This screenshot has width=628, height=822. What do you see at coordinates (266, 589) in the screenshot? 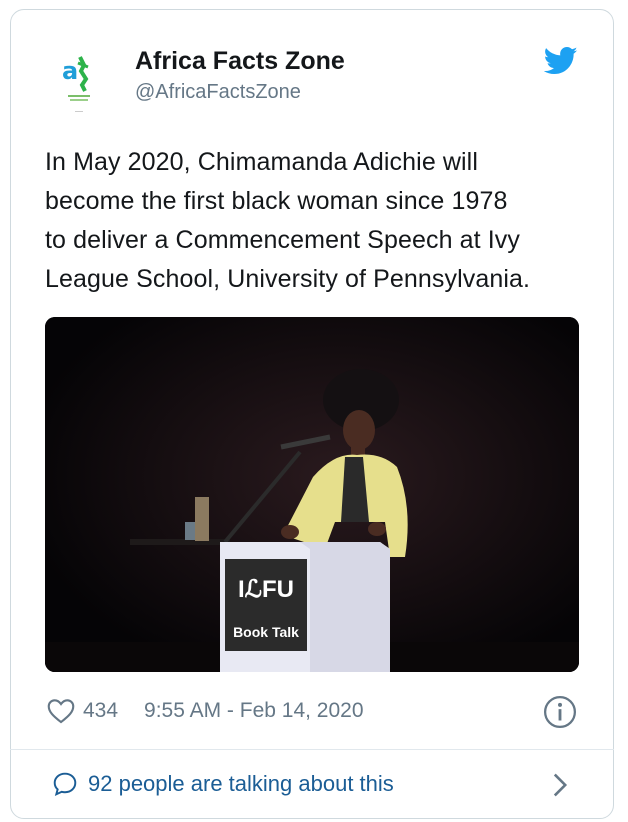
I see `podium-logo: IℒFU` at bounding box center [266, 589].